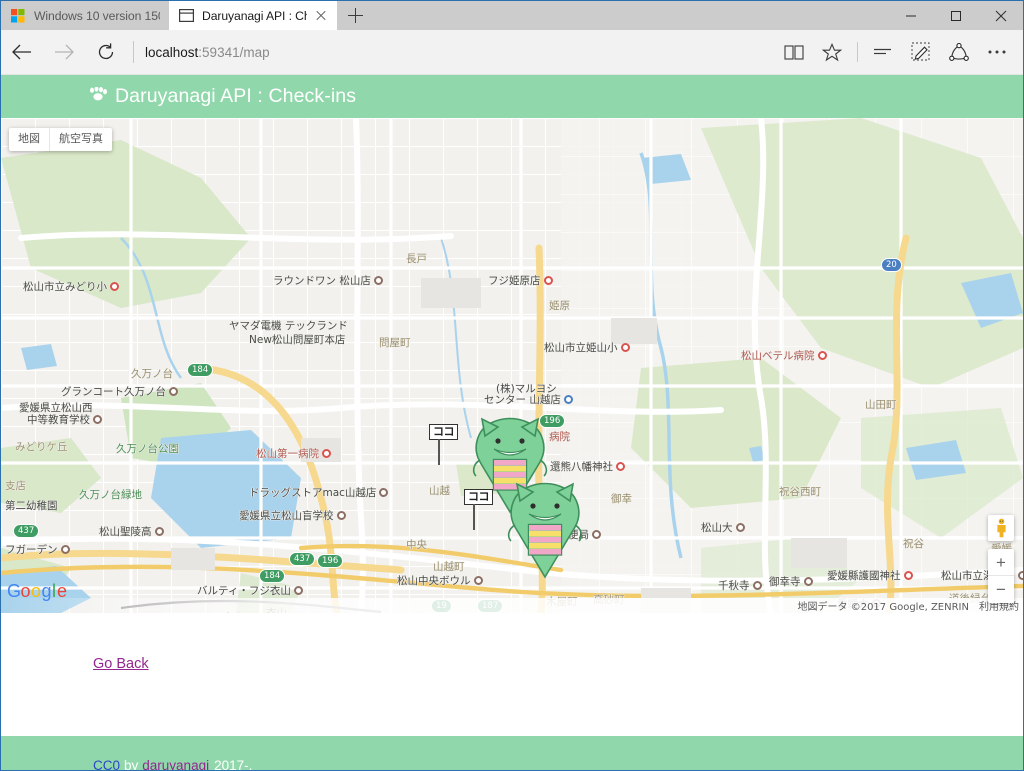  Describe the element at coordinates (64, 52) in the screenshot. I see `forward-button` at that location.